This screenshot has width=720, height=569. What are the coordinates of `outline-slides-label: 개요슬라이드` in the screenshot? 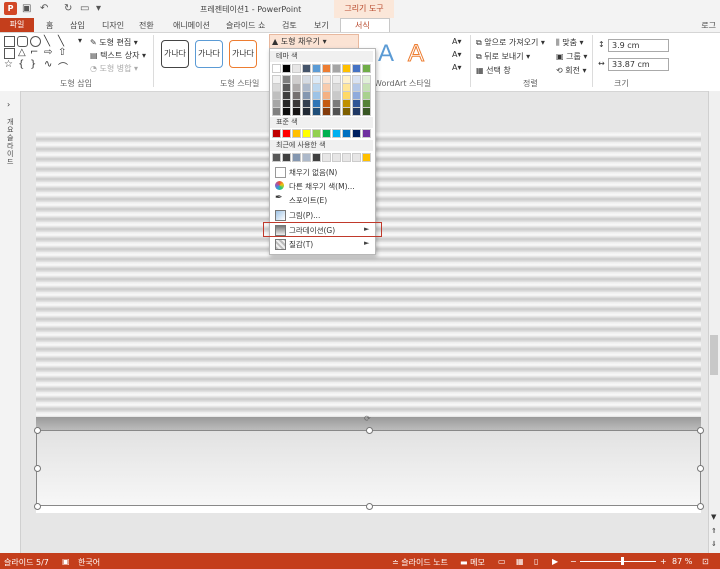 It's located at (11, 142).